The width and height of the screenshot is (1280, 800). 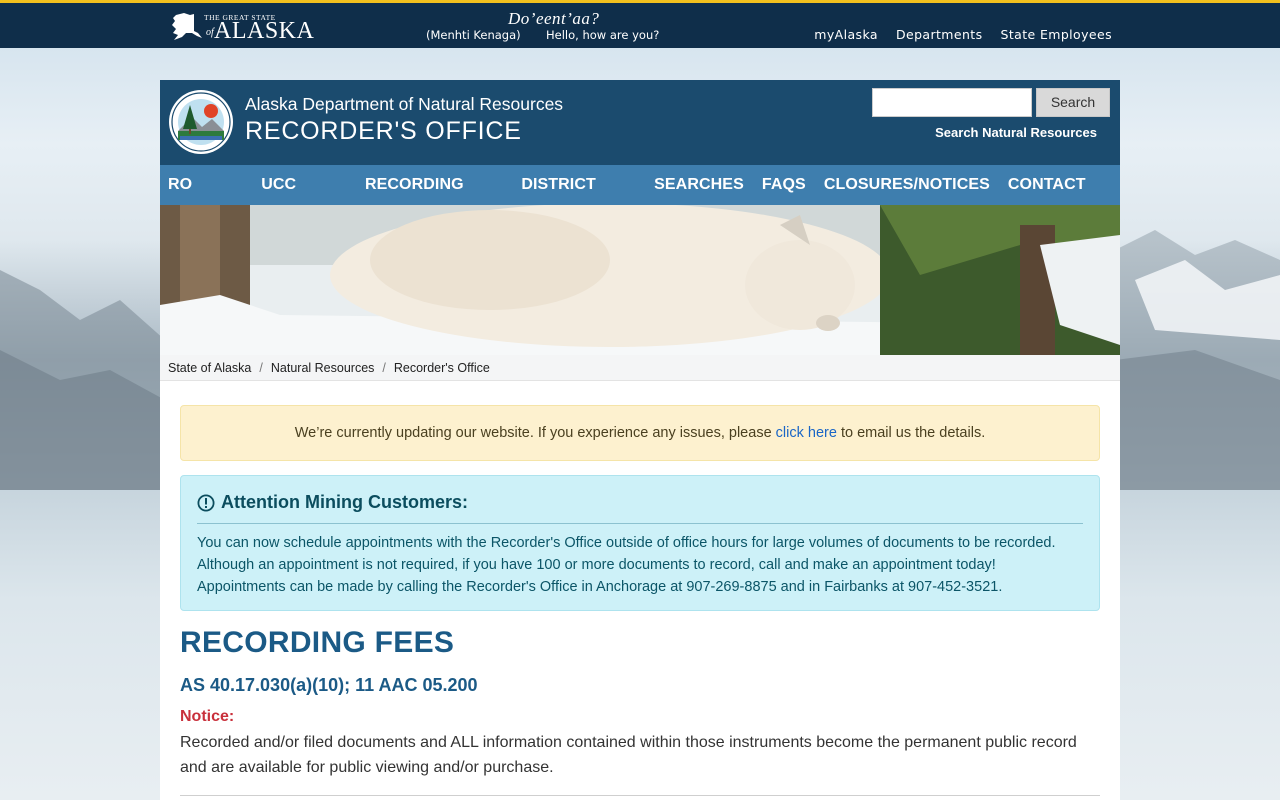 I want to click on hero-banner-image, so click(x=640, y=280).